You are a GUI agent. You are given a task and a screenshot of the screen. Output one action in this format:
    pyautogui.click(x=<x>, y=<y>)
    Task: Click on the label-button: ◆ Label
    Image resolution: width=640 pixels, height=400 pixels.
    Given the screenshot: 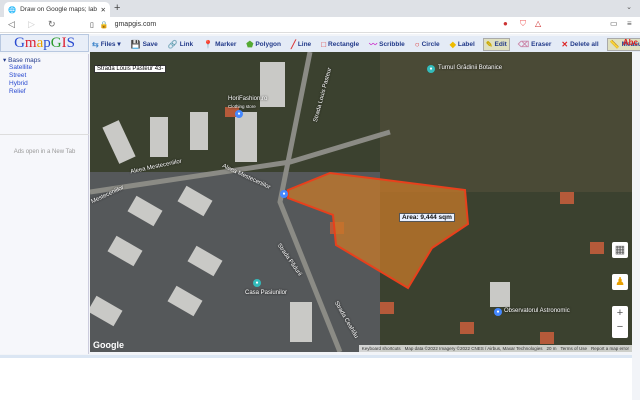 What is the action you would take?
    pyautogui.click(x=462, y=44)
    